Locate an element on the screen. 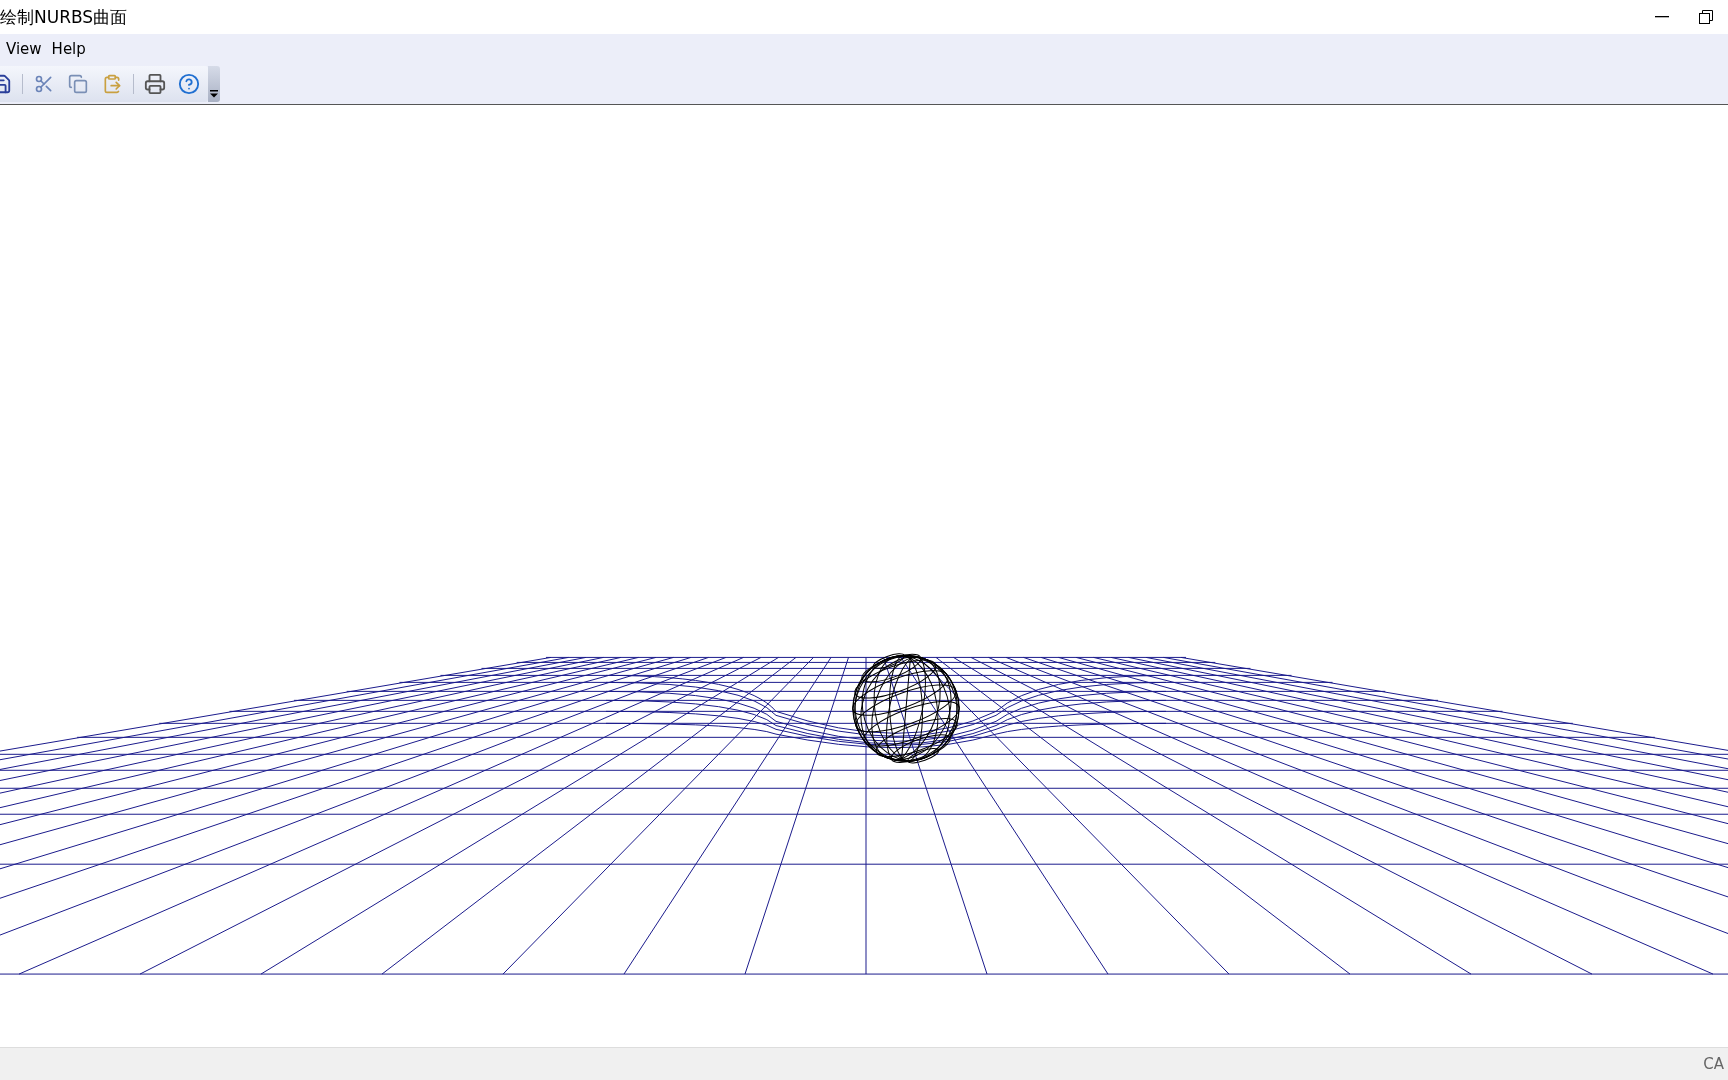  printer-icon is located at coordinates (155, 84).